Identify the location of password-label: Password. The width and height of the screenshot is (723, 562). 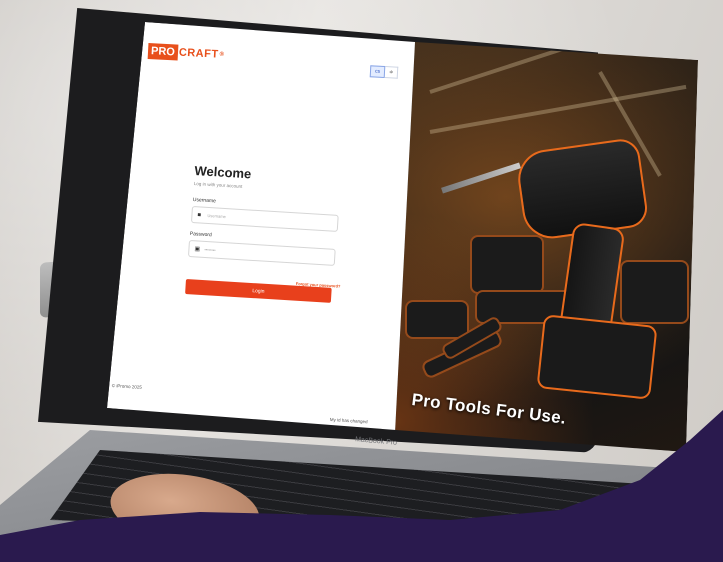
(200, 235).